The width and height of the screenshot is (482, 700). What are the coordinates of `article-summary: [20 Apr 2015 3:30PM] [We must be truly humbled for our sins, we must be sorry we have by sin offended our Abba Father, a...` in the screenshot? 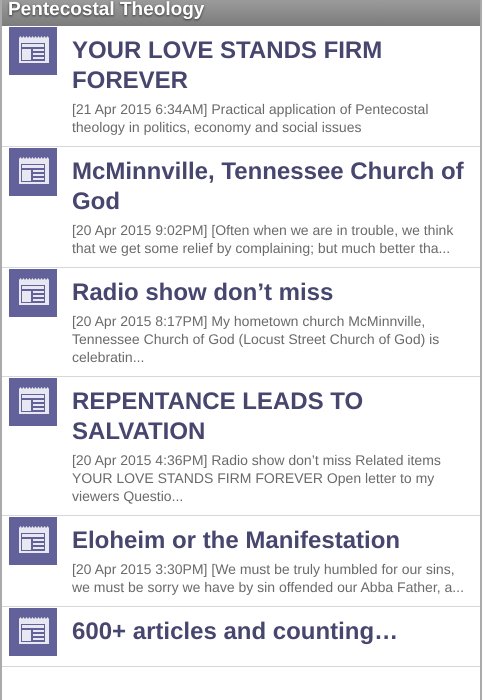 It's located at (268, 578).